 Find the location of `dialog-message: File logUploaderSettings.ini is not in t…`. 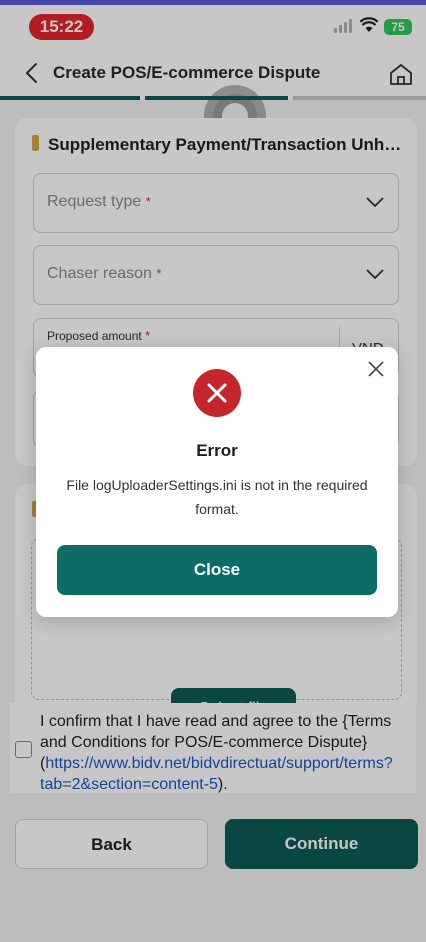

dialog-message: File logUploaderSettings.ini is not in t… is located at coordinates (217, 497).